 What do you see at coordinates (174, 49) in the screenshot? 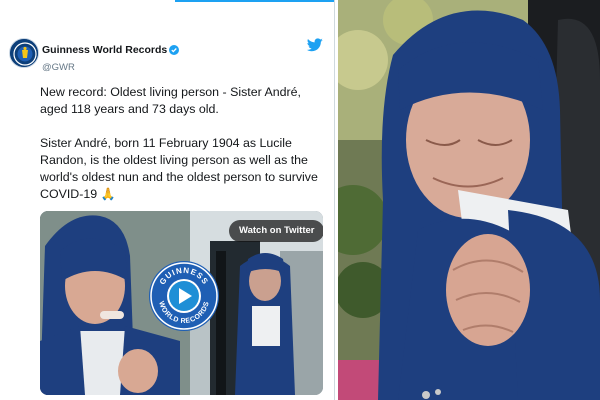
I see `verified-badge-icon` at bounding box center [174, 49].